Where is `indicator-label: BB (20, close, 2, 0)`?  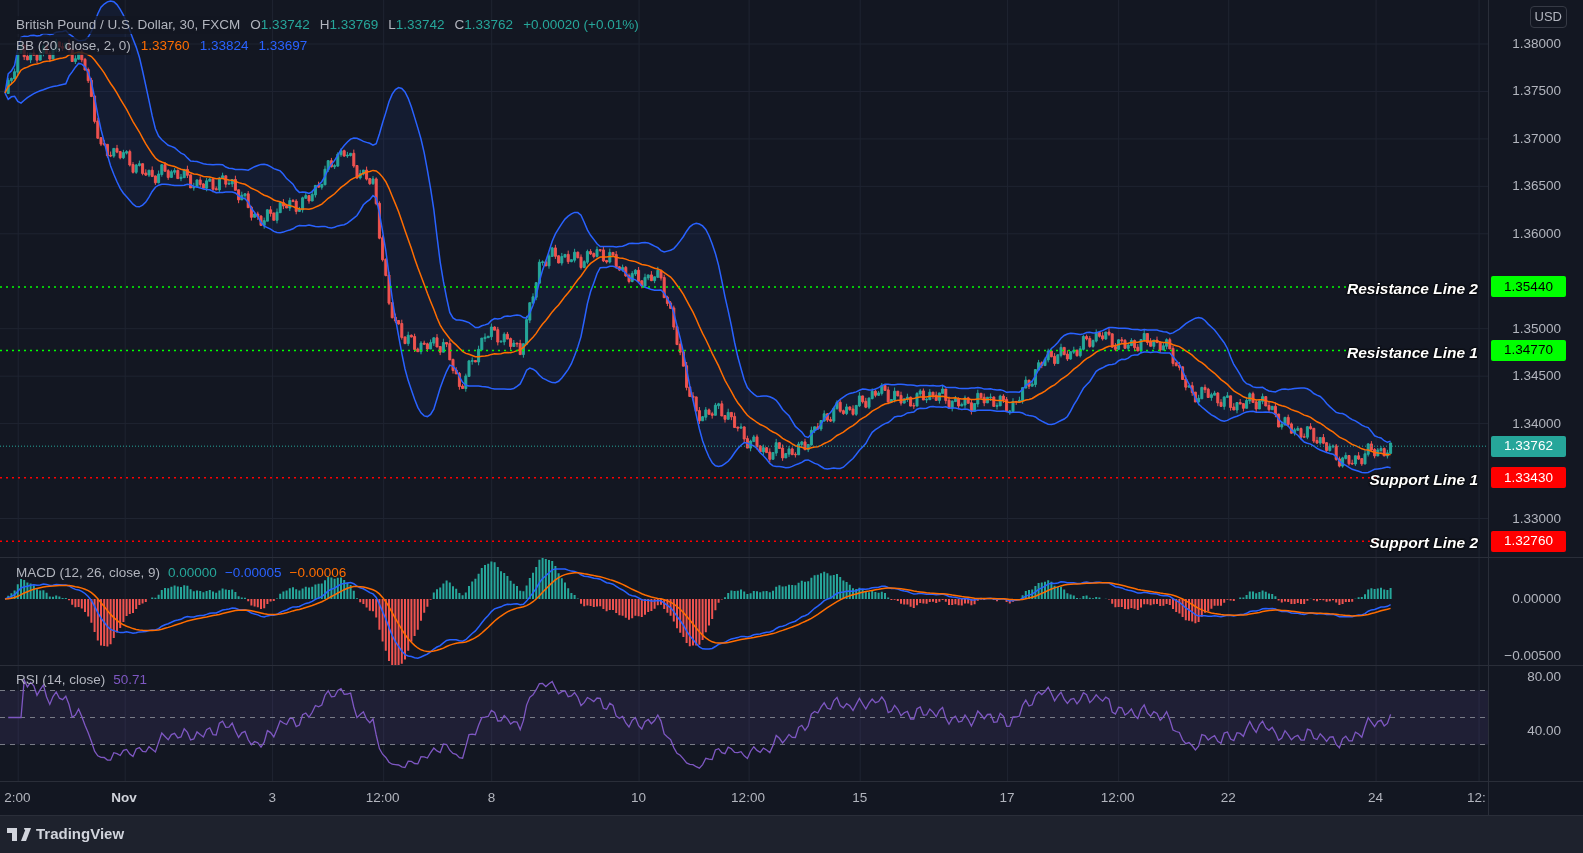 indicator-label: BB (20, close, 2, 0) is located at coordinates (73, 46).